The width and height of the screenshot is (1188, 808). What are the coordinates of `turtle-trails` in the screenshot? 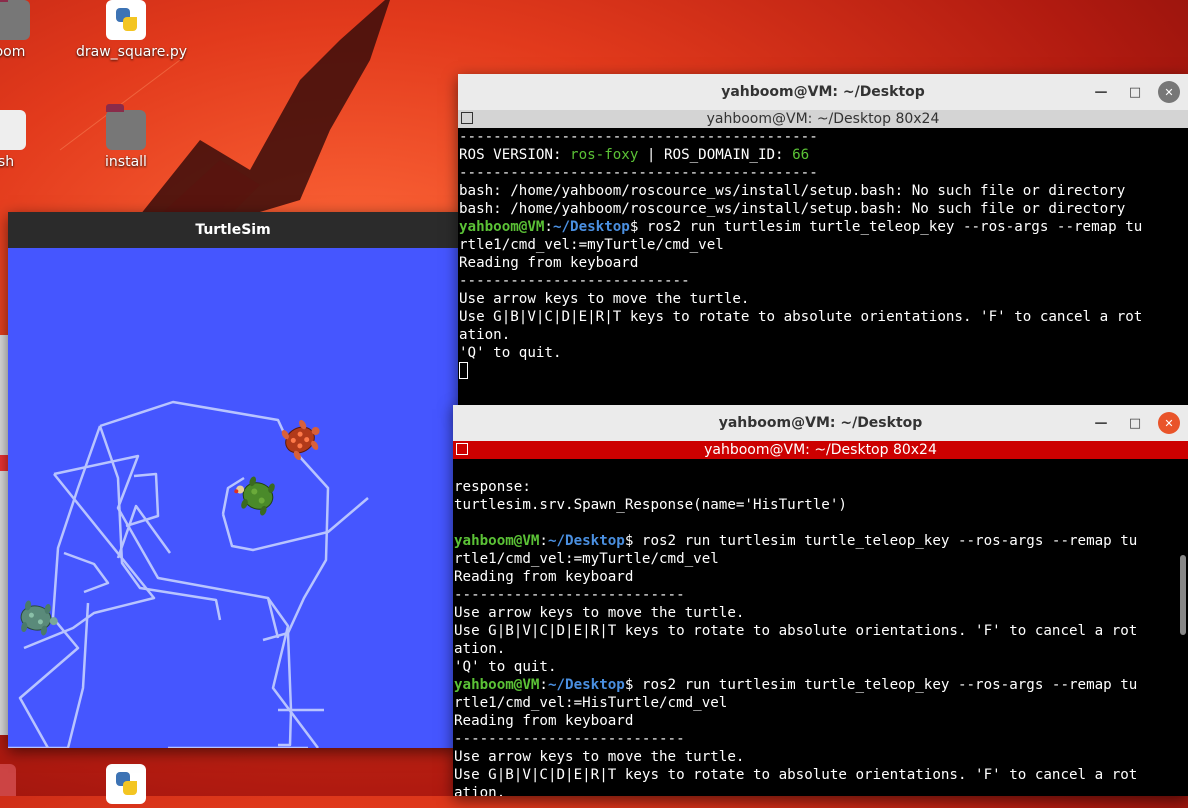 It's located at (188, 574).